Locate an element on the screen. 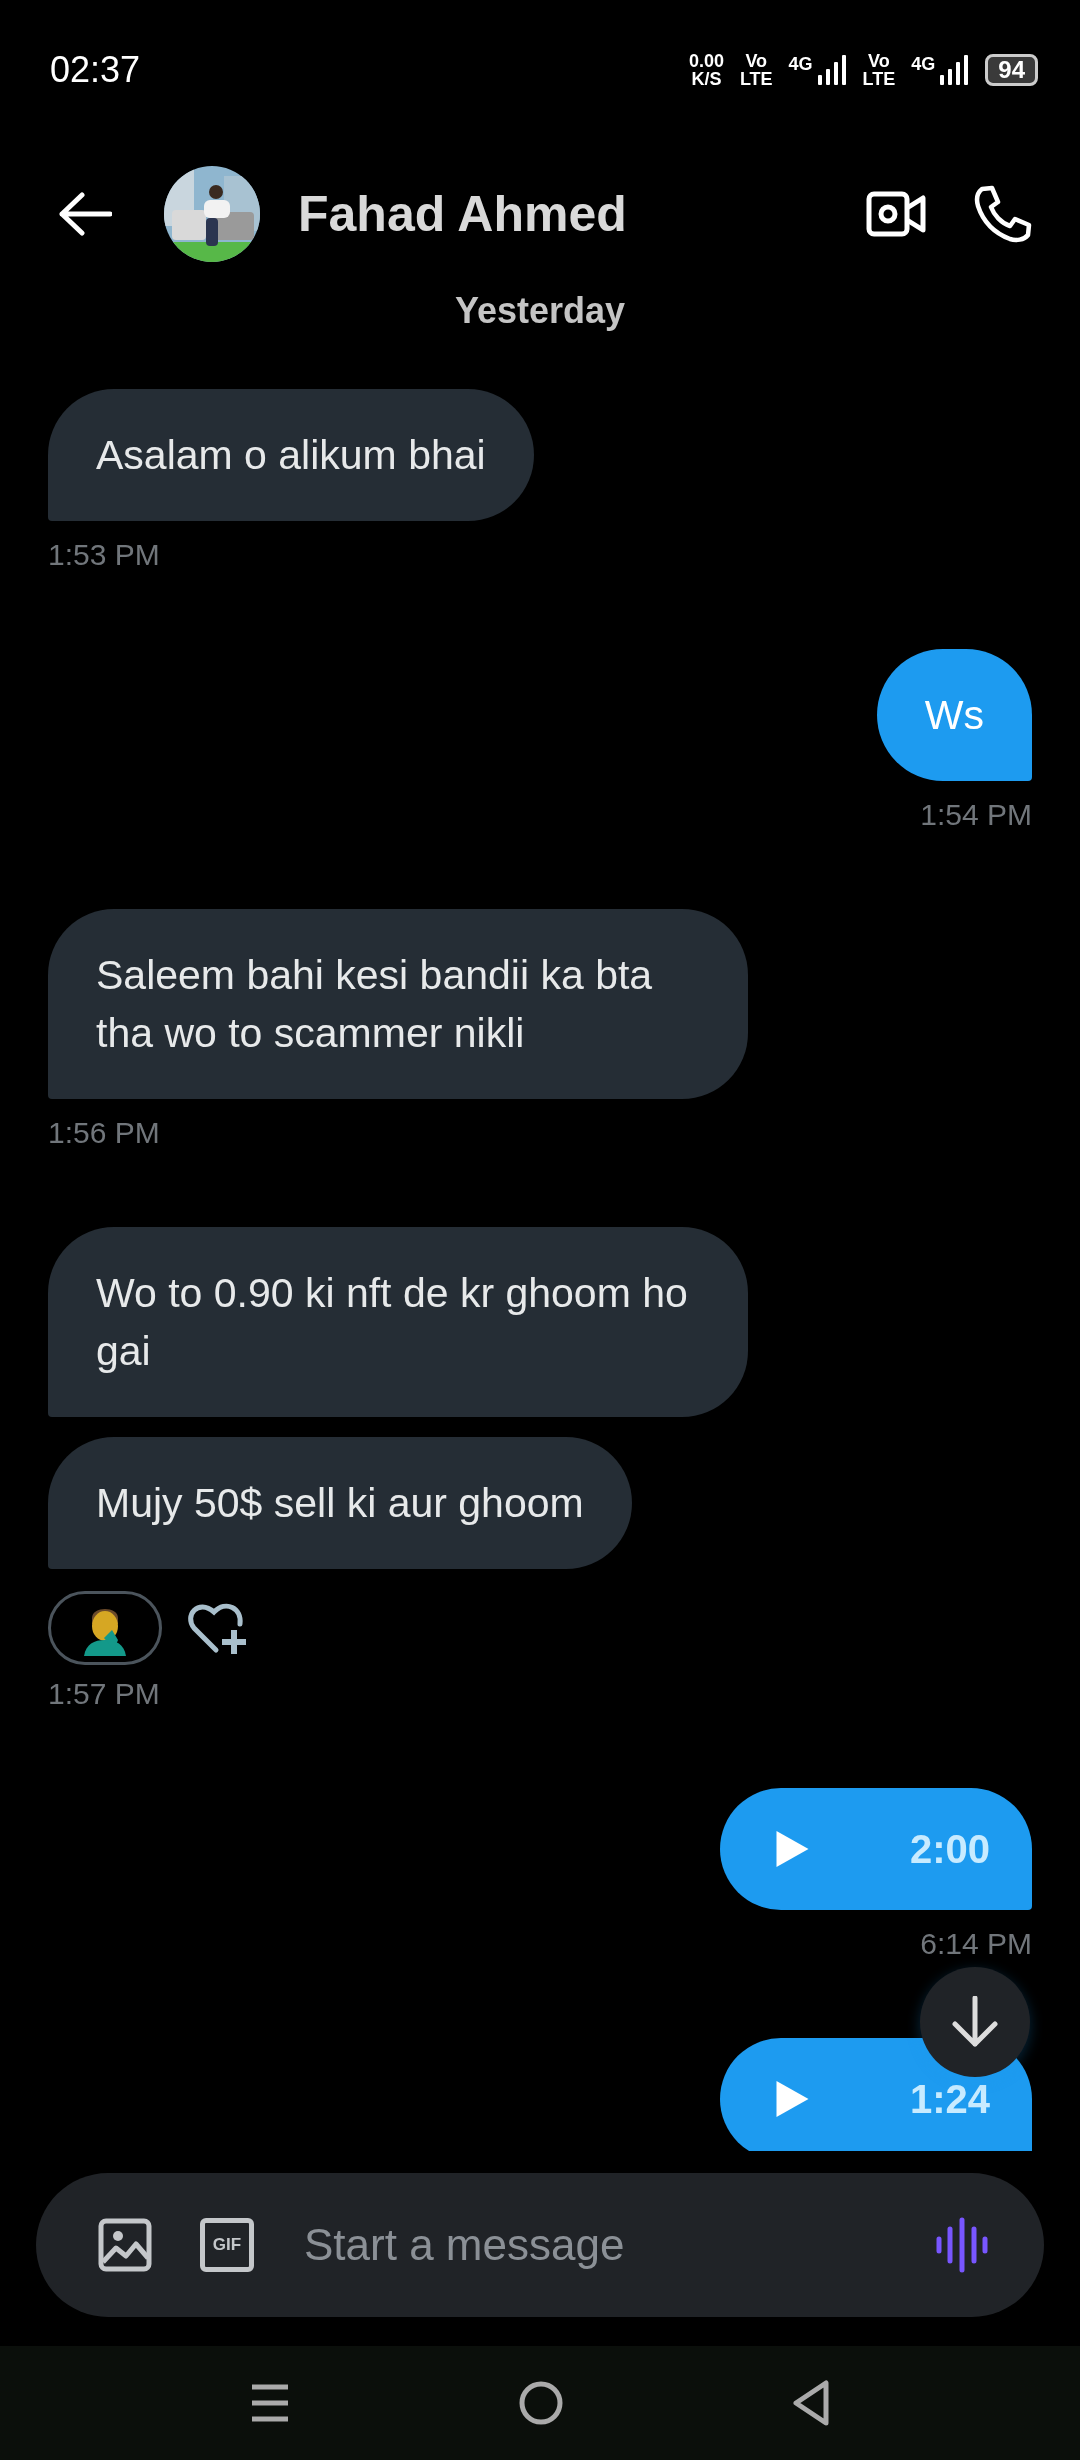  message-time: 1:56 PM is located at coordinates (104, 1132).